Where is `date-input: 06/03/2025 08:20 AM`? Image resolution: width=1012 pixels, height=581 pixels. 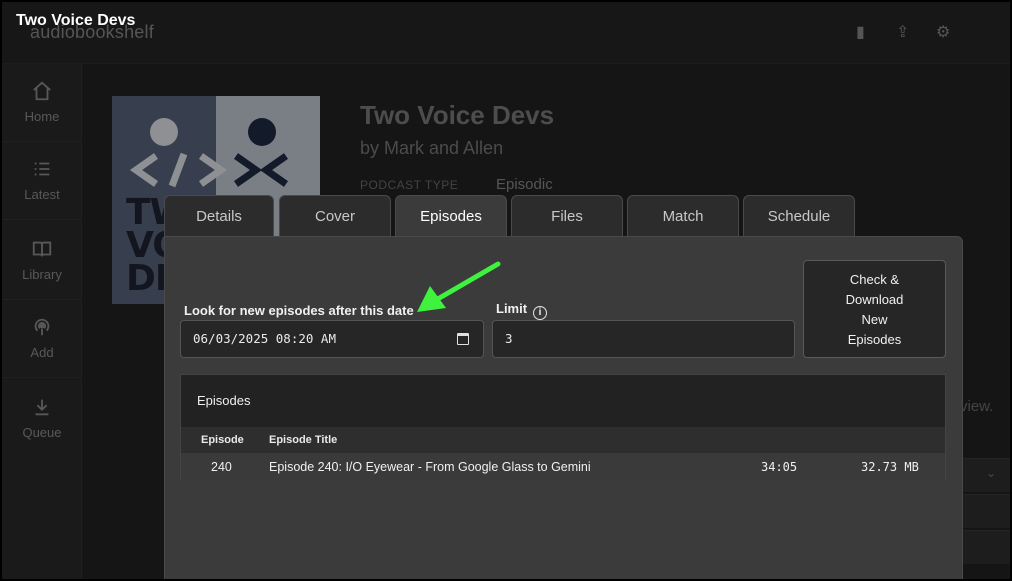
date-input: 06/03/2025 08:20 AM is located at coordinates (332, 339).